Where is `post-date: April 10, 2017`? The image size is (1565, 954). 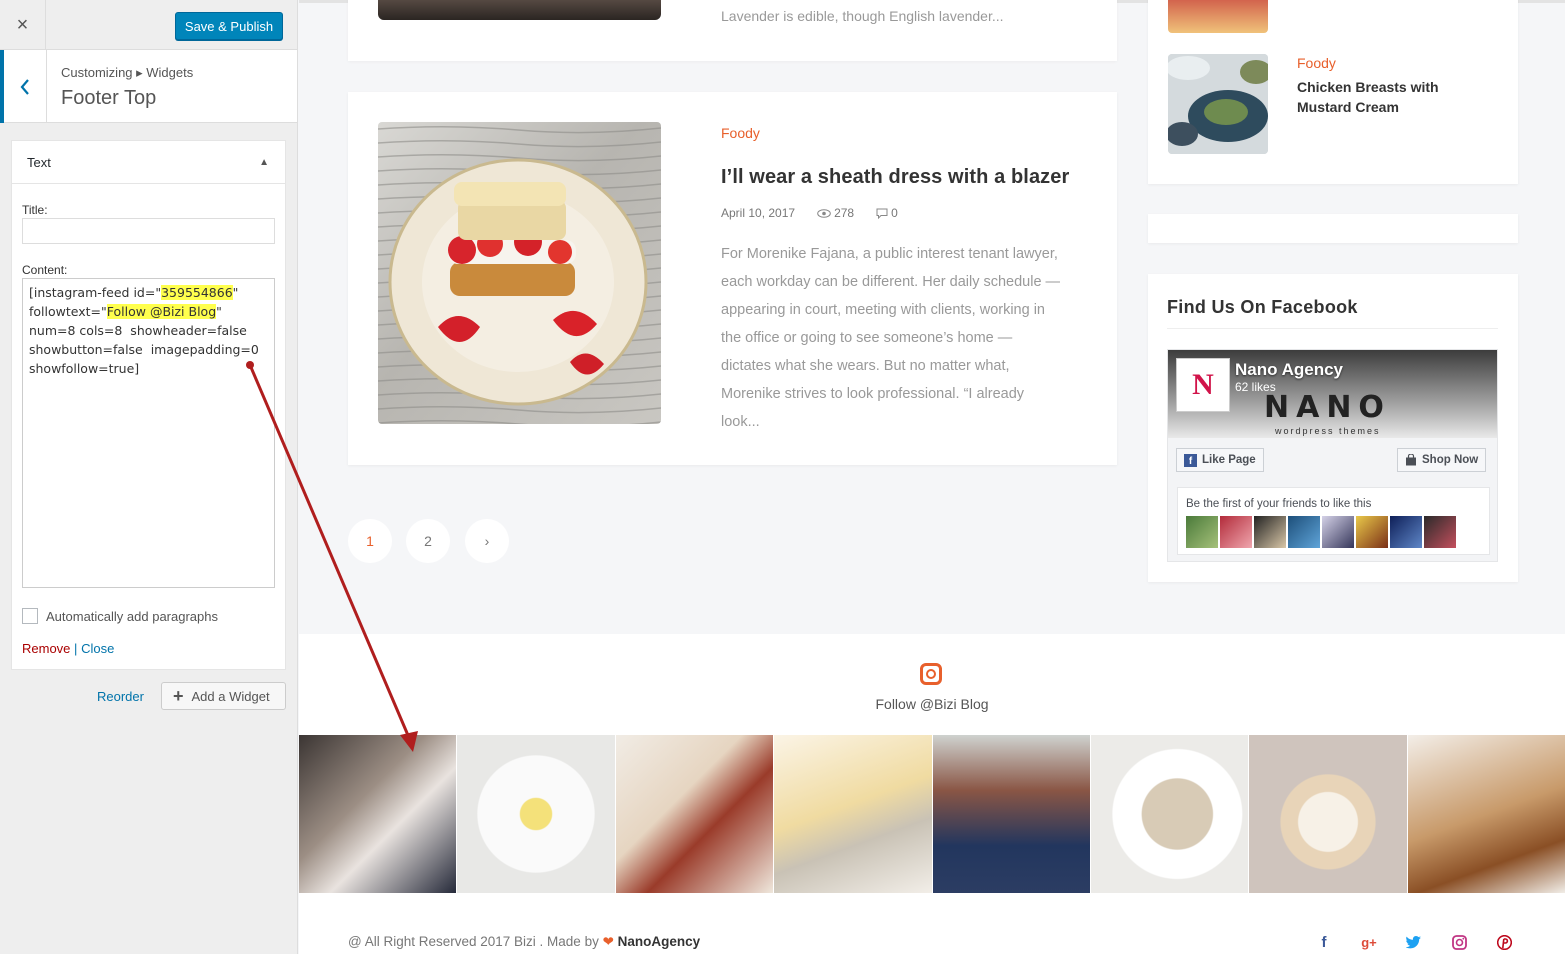
post-date: April 10, 2017 is located at coordinates (758, 213).